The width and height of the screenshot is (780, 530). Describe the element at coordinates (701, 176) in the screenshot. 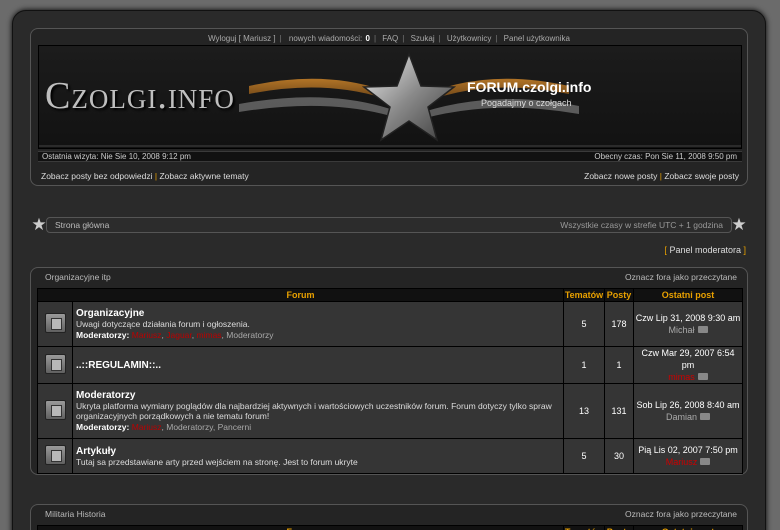

I see `own-posts-link: Zobacz swoje posty` at that location.